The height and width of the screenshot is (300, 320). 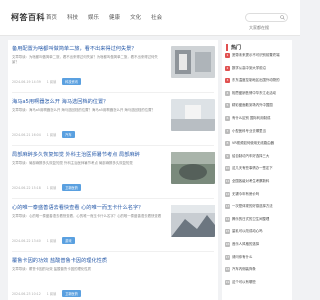 I want to click on article-excerpt: 文章导读：覆鲁卡因的功效 盐酸普鲁卡因的理化性质, so click(x=52, y=269).